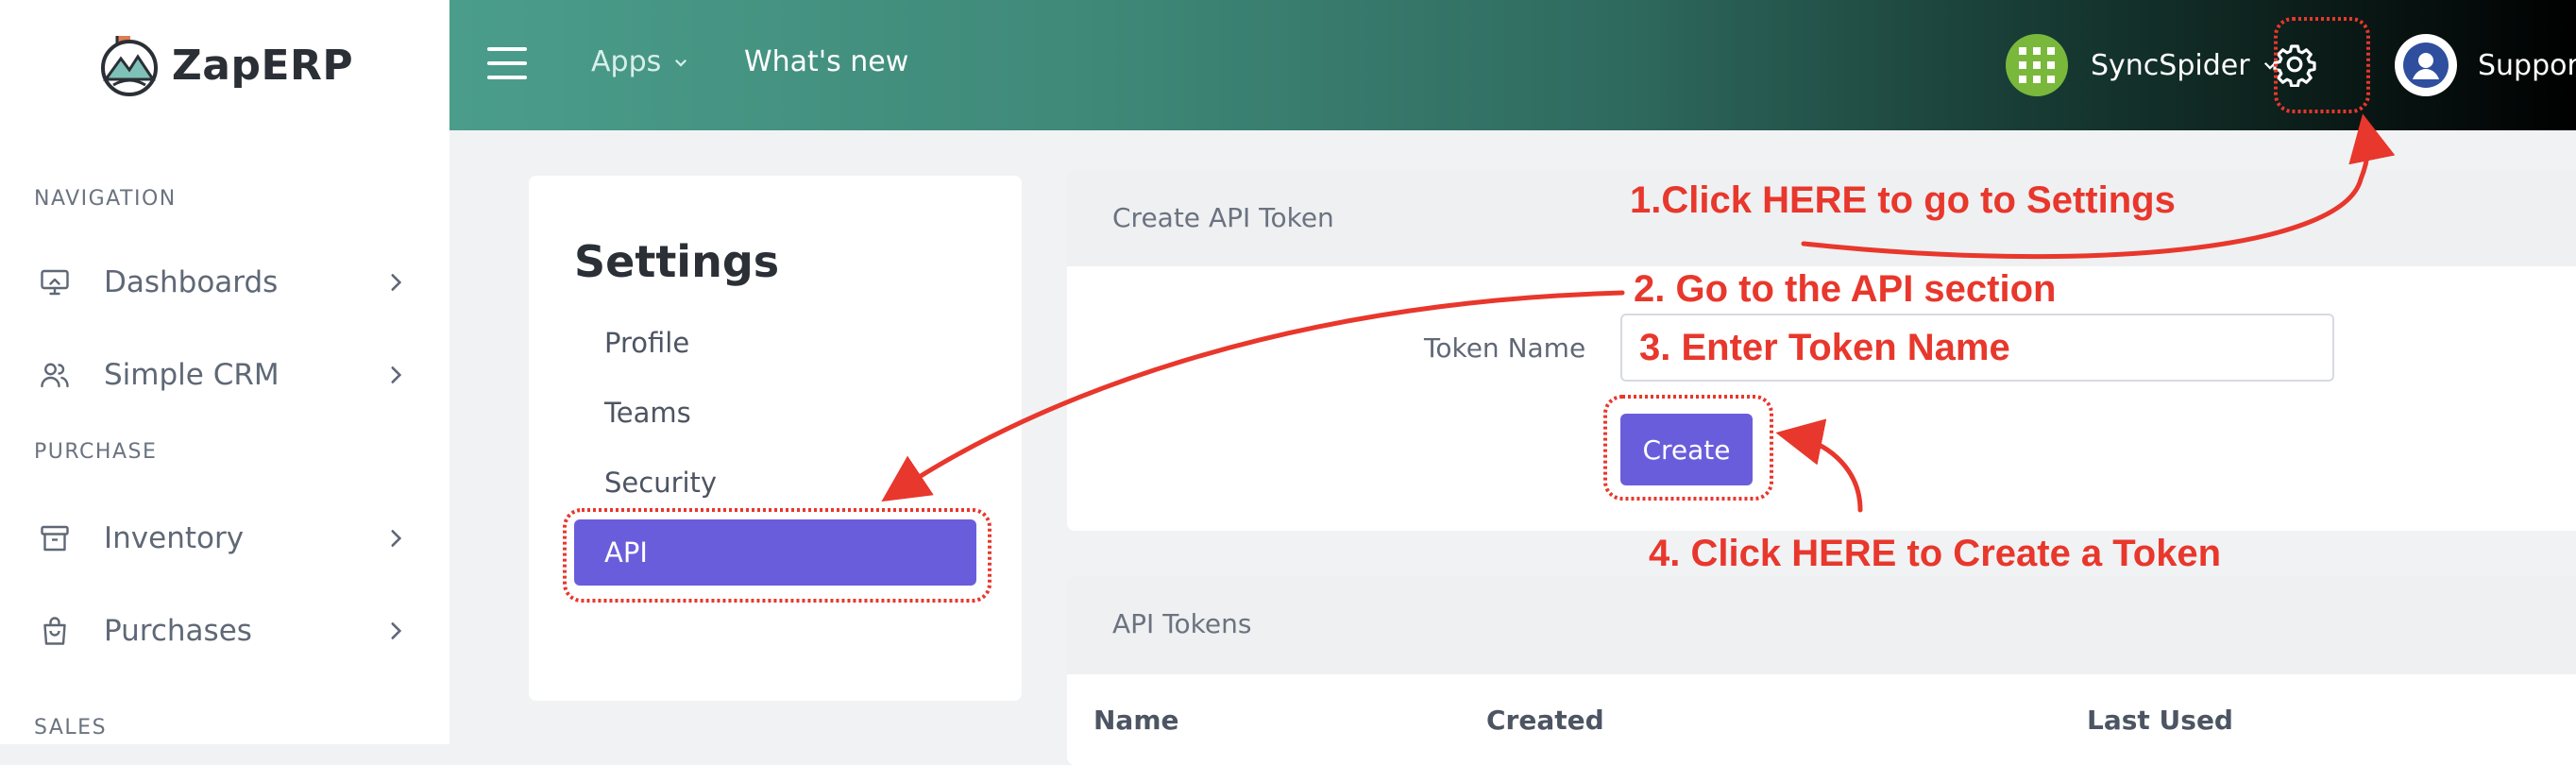  I want to click on arrow-to-create, so click(1819, 465).